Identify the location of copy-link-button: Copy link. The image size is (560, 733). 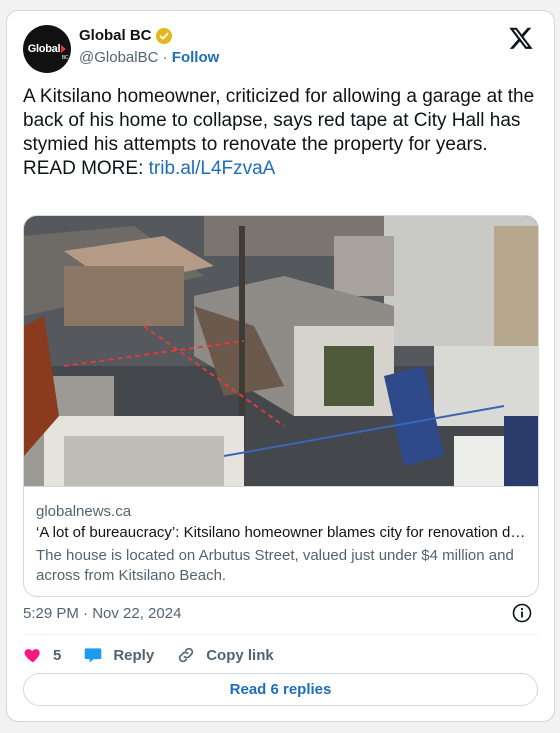
(225, 655).